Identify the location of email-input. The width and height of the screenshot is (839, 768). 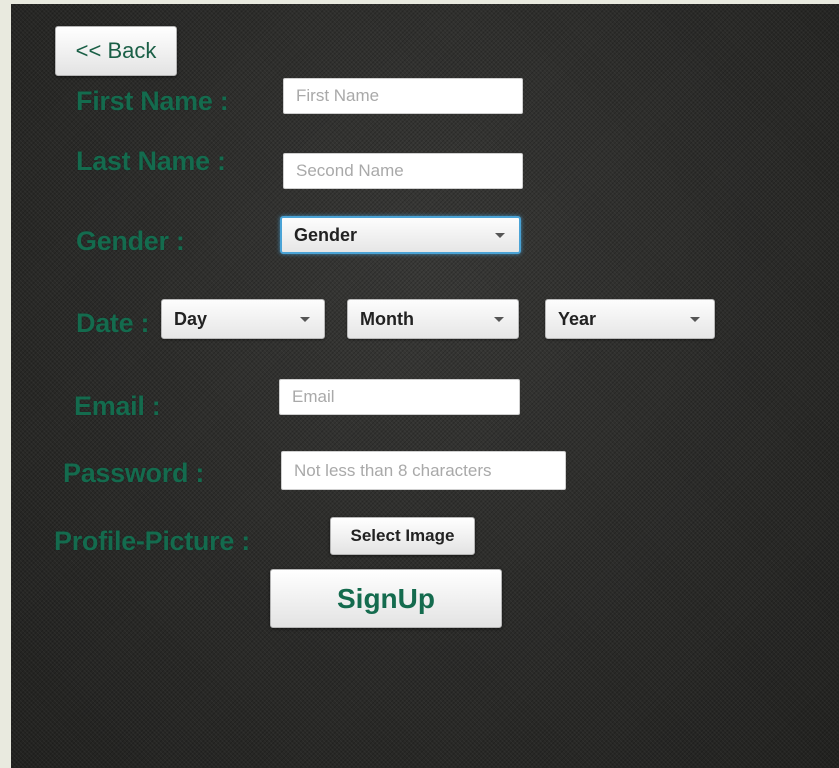
(399, 397).